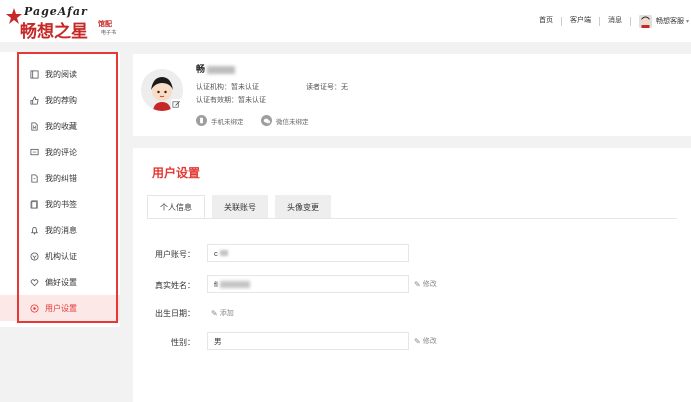  Describe the element at coordinates (61, 152) in the screenshot. I see `sidebar-item-label: 我的评论` at that location.